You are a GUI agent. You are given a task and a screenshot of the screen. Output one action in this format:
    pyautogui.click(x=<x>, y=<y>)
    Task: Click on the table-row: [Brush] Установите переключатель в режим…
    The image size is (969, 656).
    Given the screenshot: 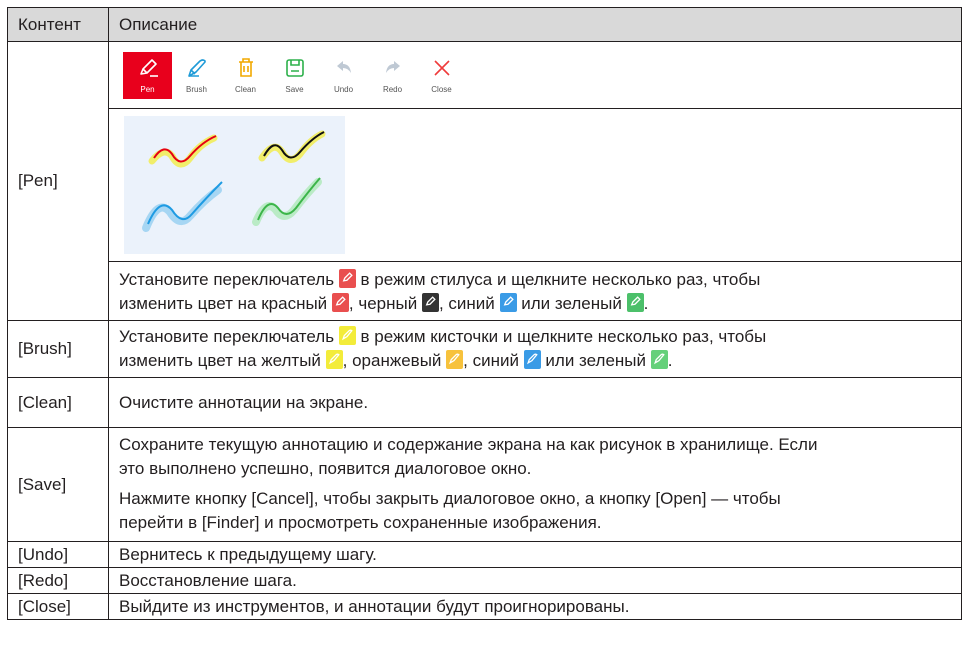 What is the action you would take?
    pyautogui.click(x=484, y=349)
    